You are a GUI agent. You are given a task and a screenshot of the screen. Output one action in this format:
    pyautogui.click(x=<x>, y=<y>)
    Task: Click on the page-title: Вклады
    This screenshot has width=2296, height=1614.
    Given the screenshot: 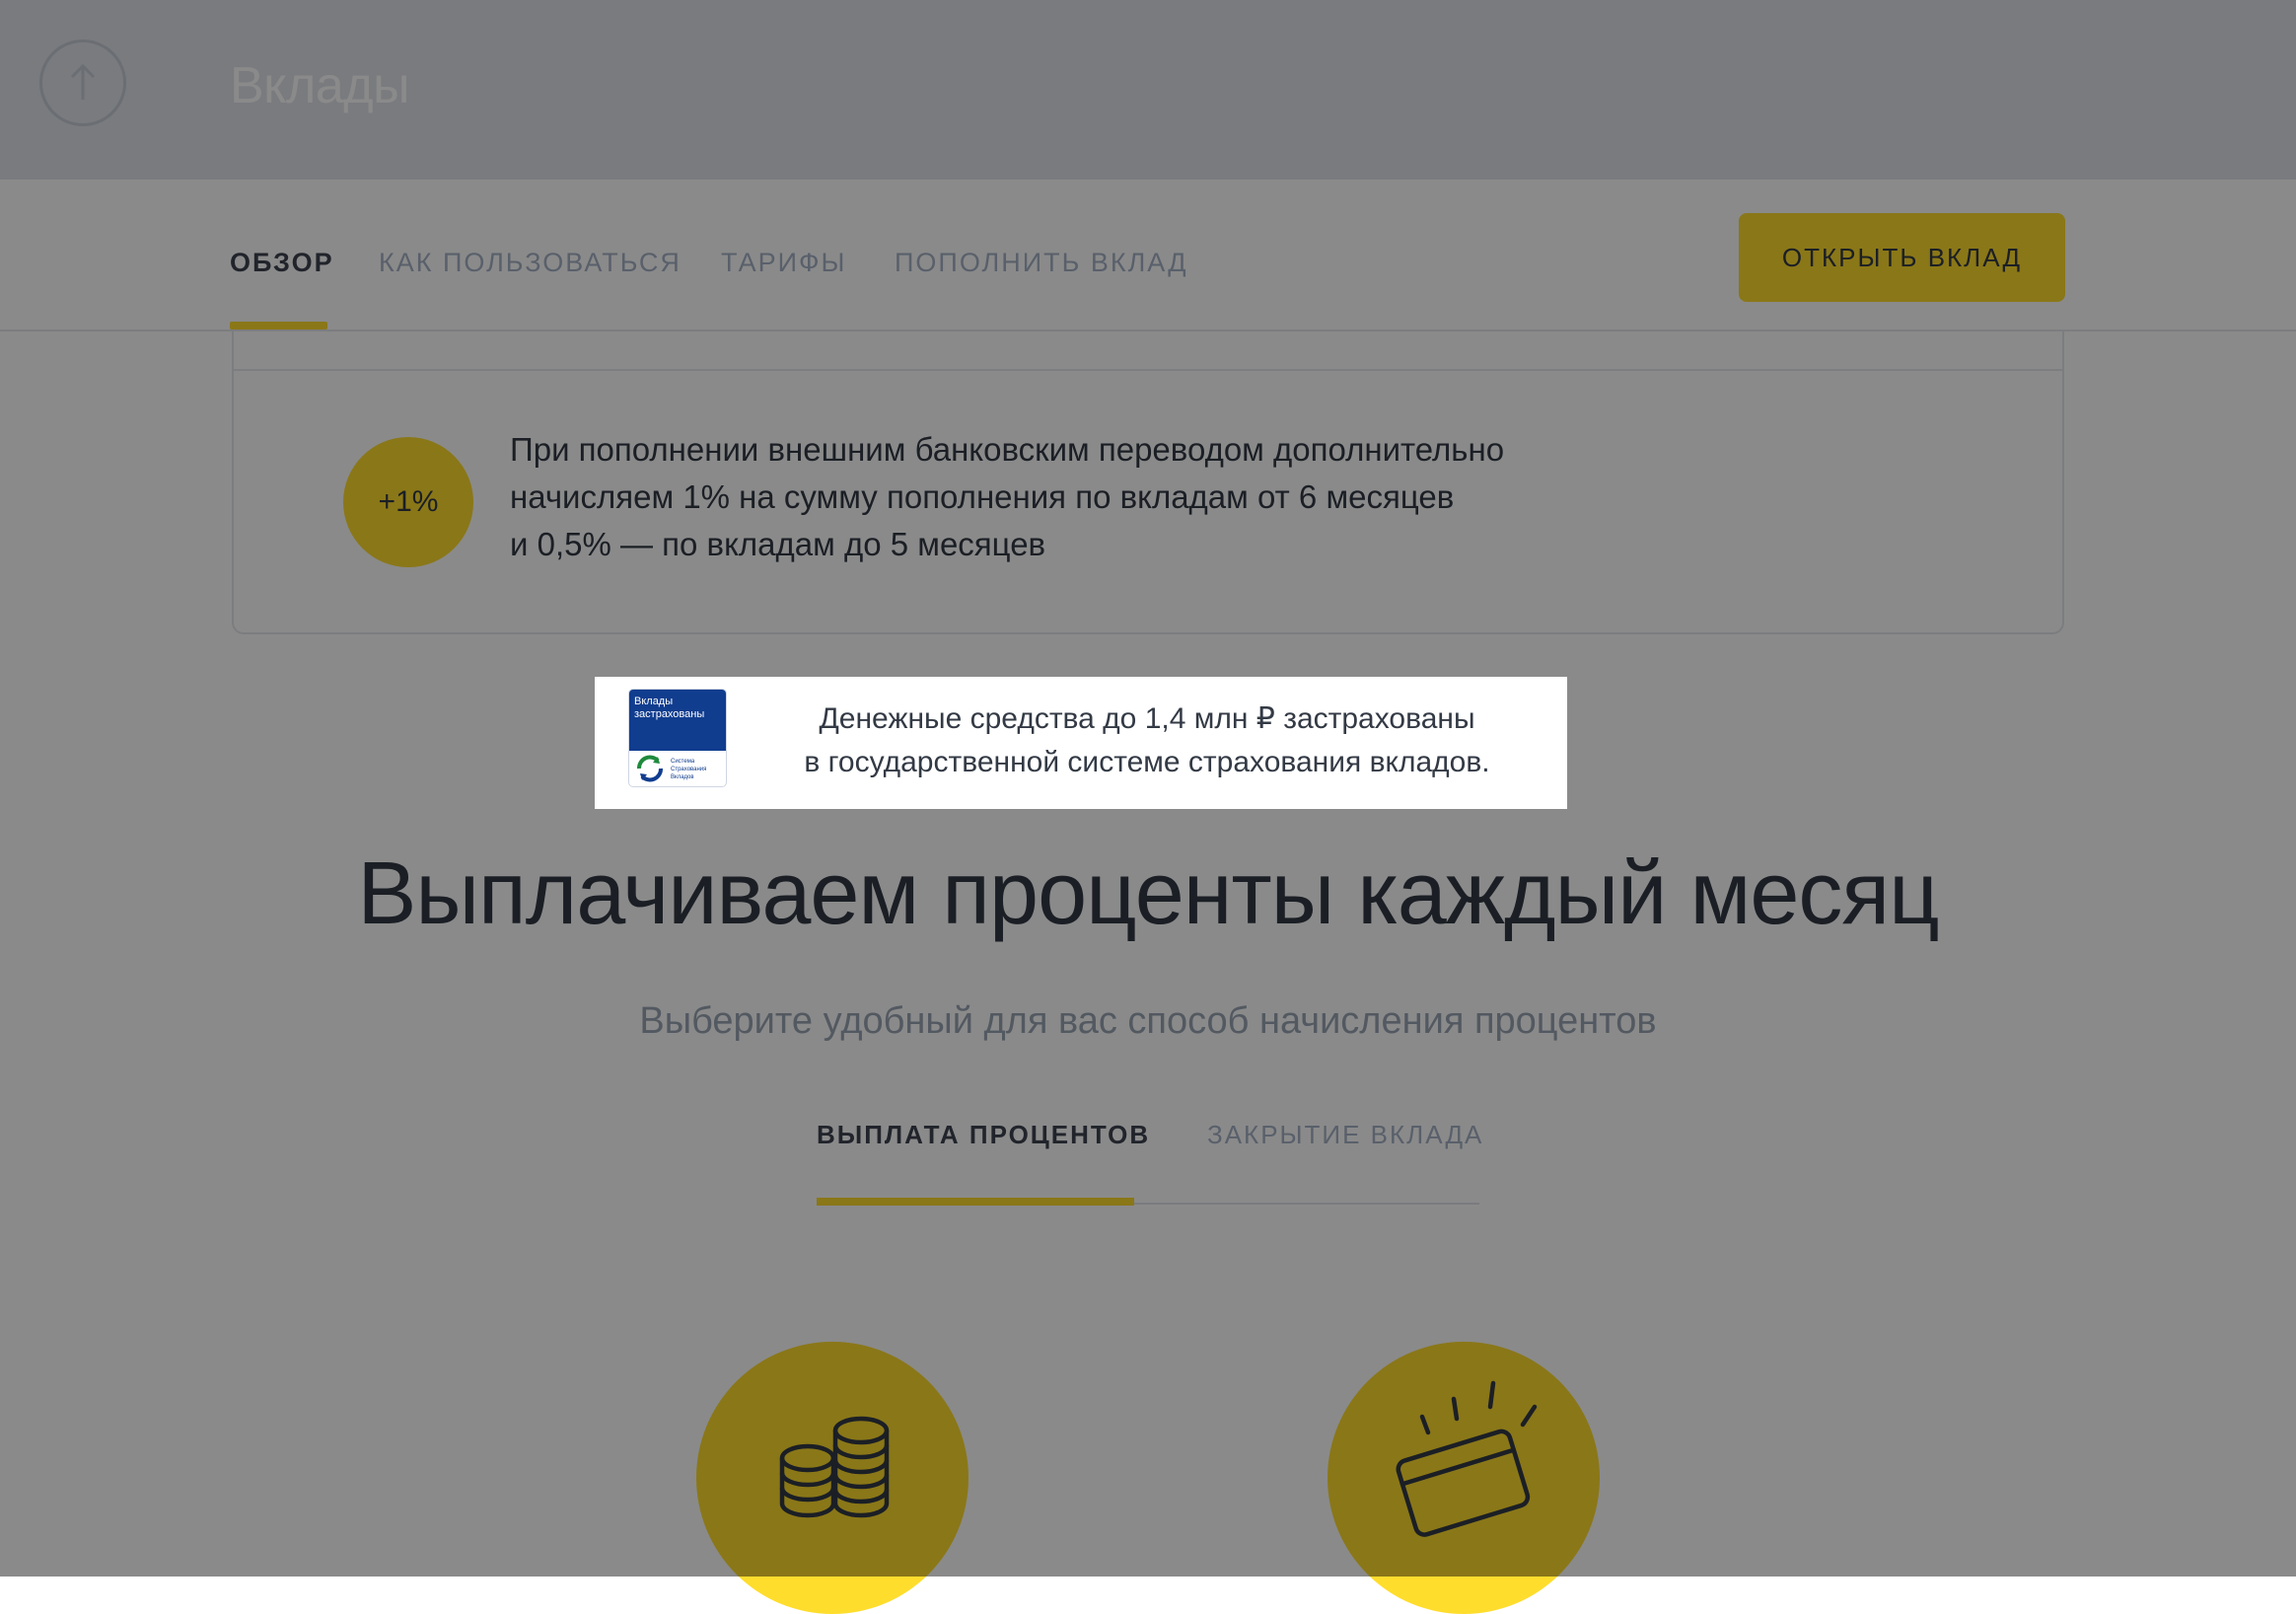 What is the action you would take?
    pyautogui.click(x=320, y=85)
    